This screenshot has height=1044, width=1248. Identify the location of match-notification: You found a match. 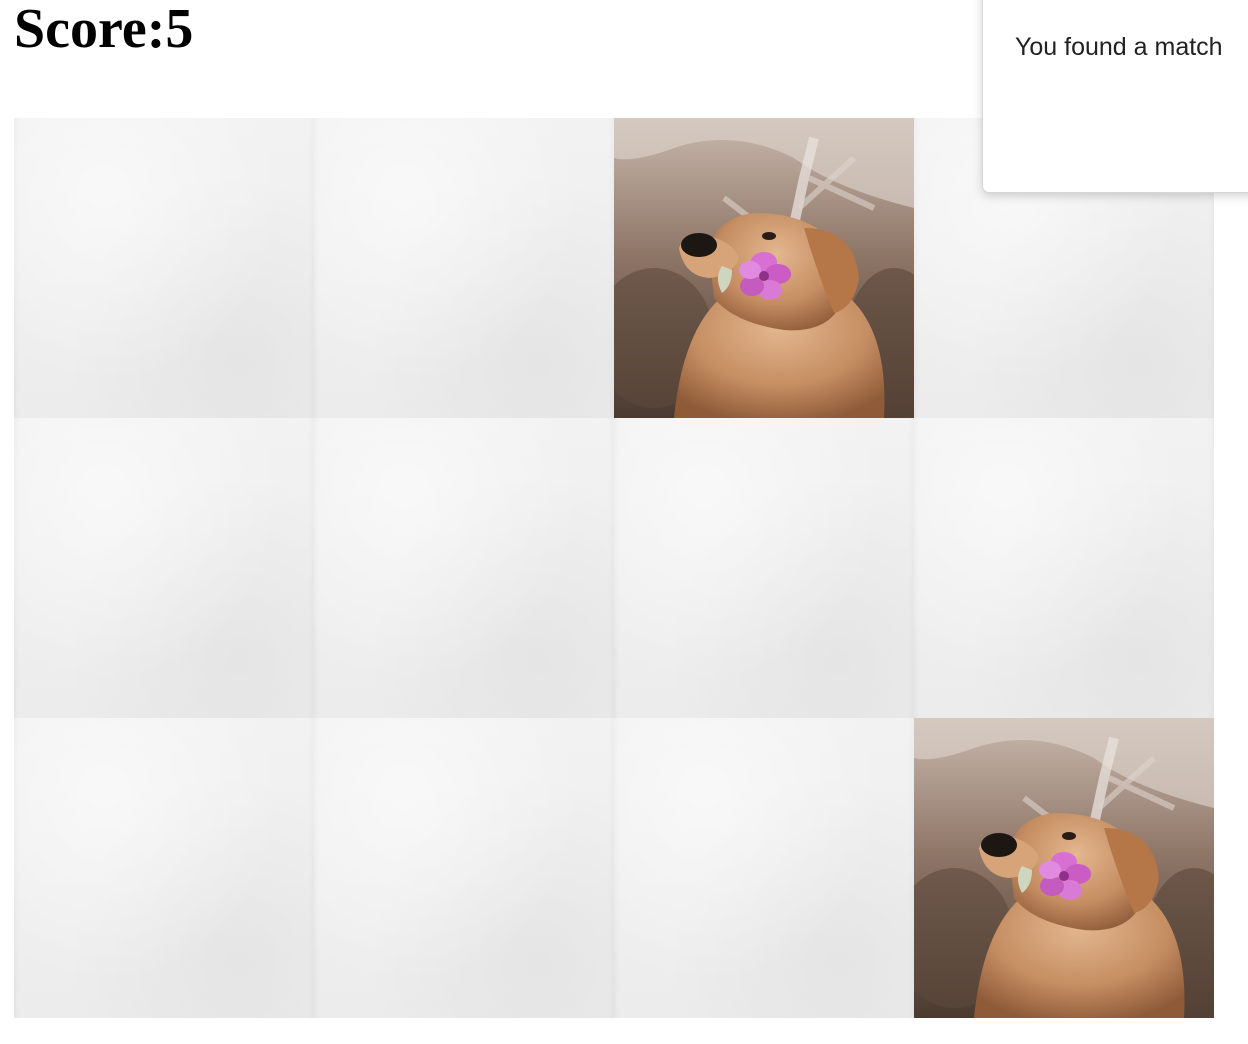
(1115, 96).